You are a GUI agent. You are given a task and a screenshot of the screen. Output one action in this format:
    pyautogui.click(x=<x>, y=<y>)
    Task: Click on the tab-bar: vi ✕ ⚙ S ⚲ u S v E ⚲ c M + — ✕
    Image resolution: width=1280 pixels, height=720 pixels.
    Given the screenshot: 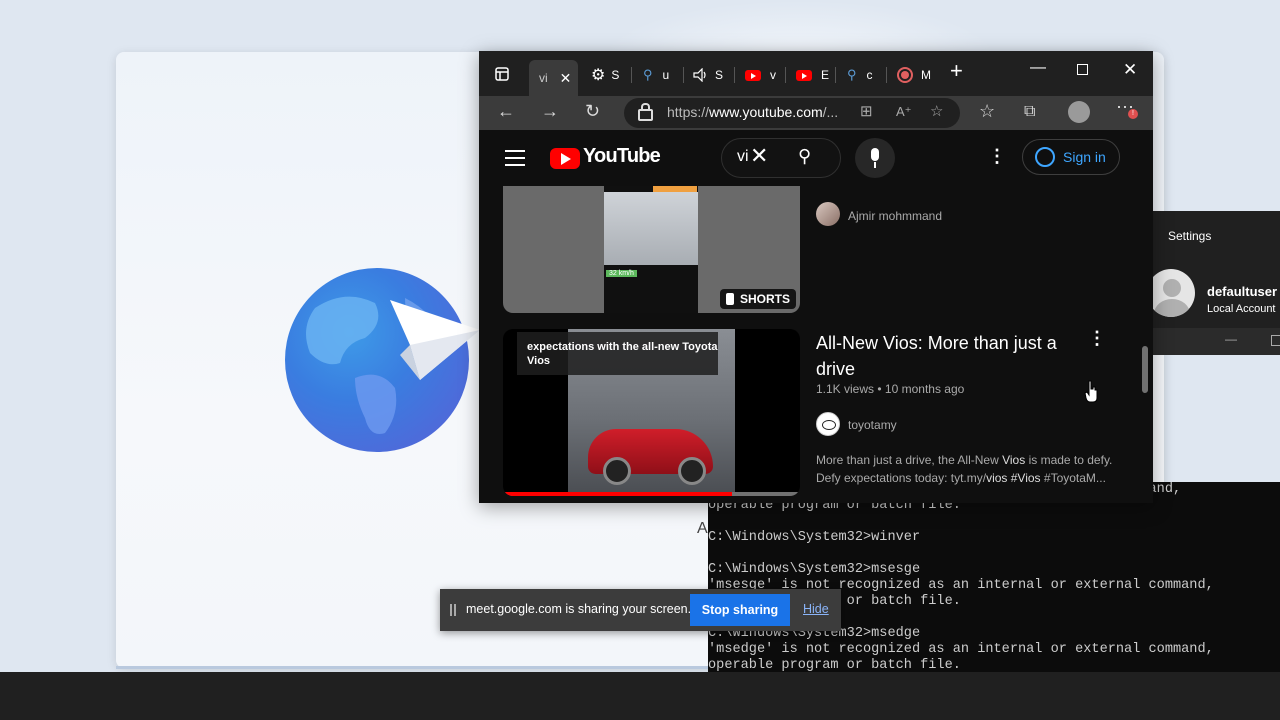 What is the action you would take?
    pyautogui.click(x=816, y=73)
    